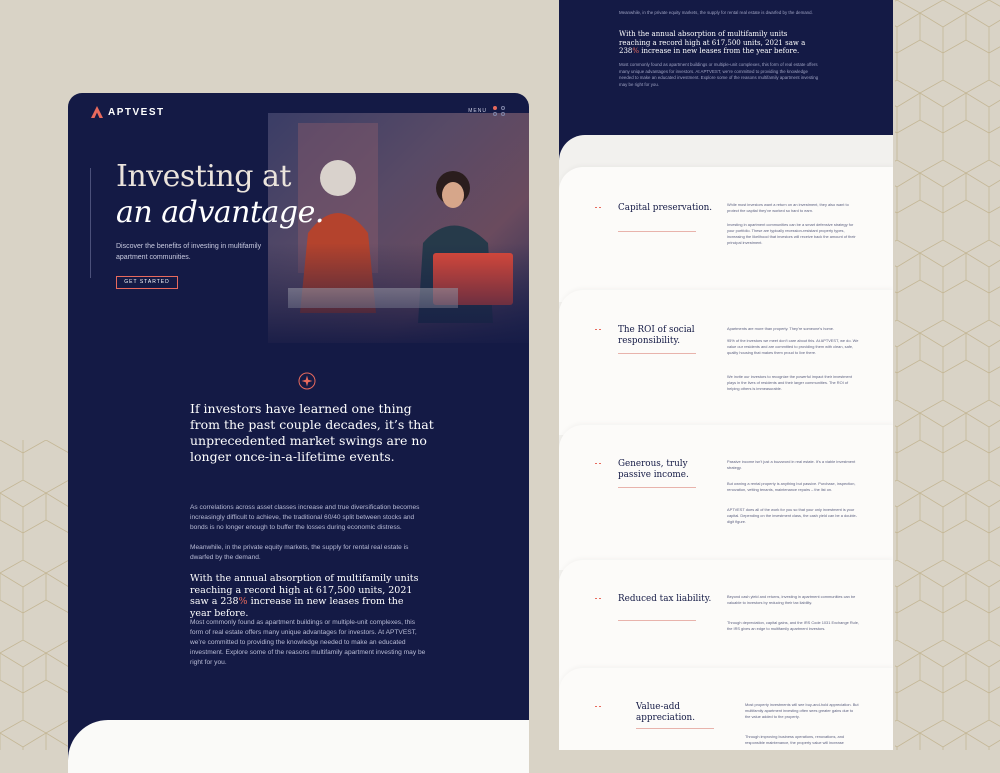 Image resolution: width=1000 pixels, height=773 pixels. I want to click on benefit-title: Reduced tax liability., so click(665, 599).